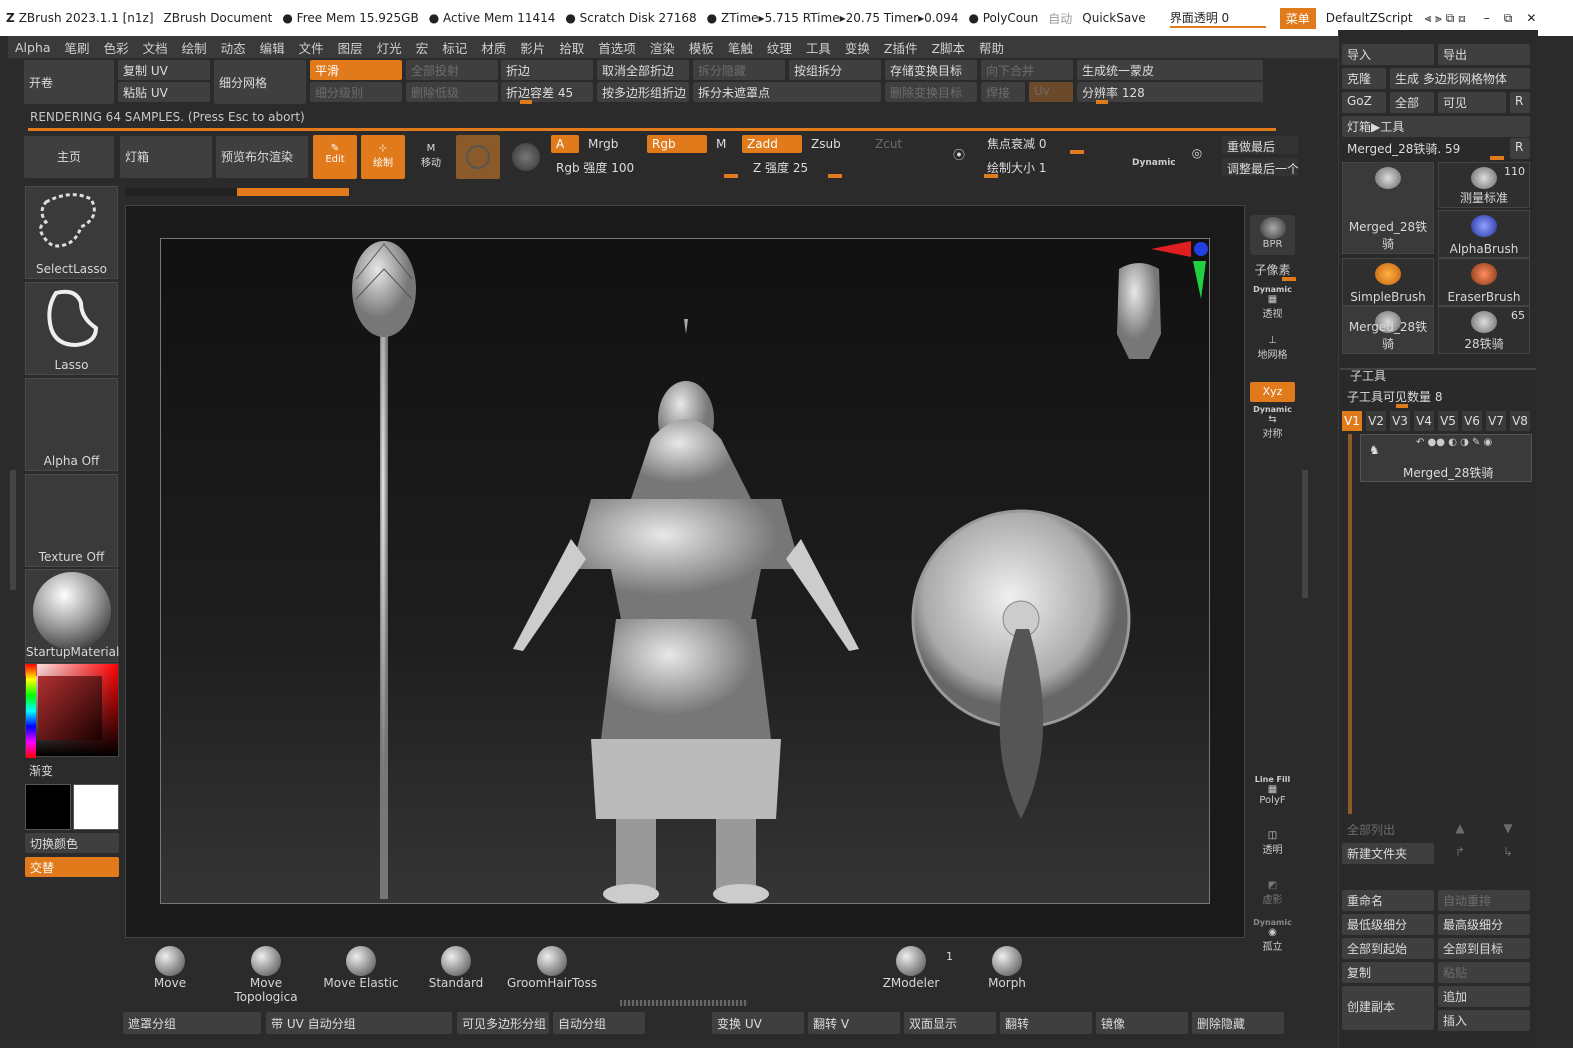 This screenshot has width=1573, height=1048. What do you see at coordinates (758, 1023) in the screenshot?
I see `morph-uv-button: 变换 UV` at bounding box center [758, 1023].